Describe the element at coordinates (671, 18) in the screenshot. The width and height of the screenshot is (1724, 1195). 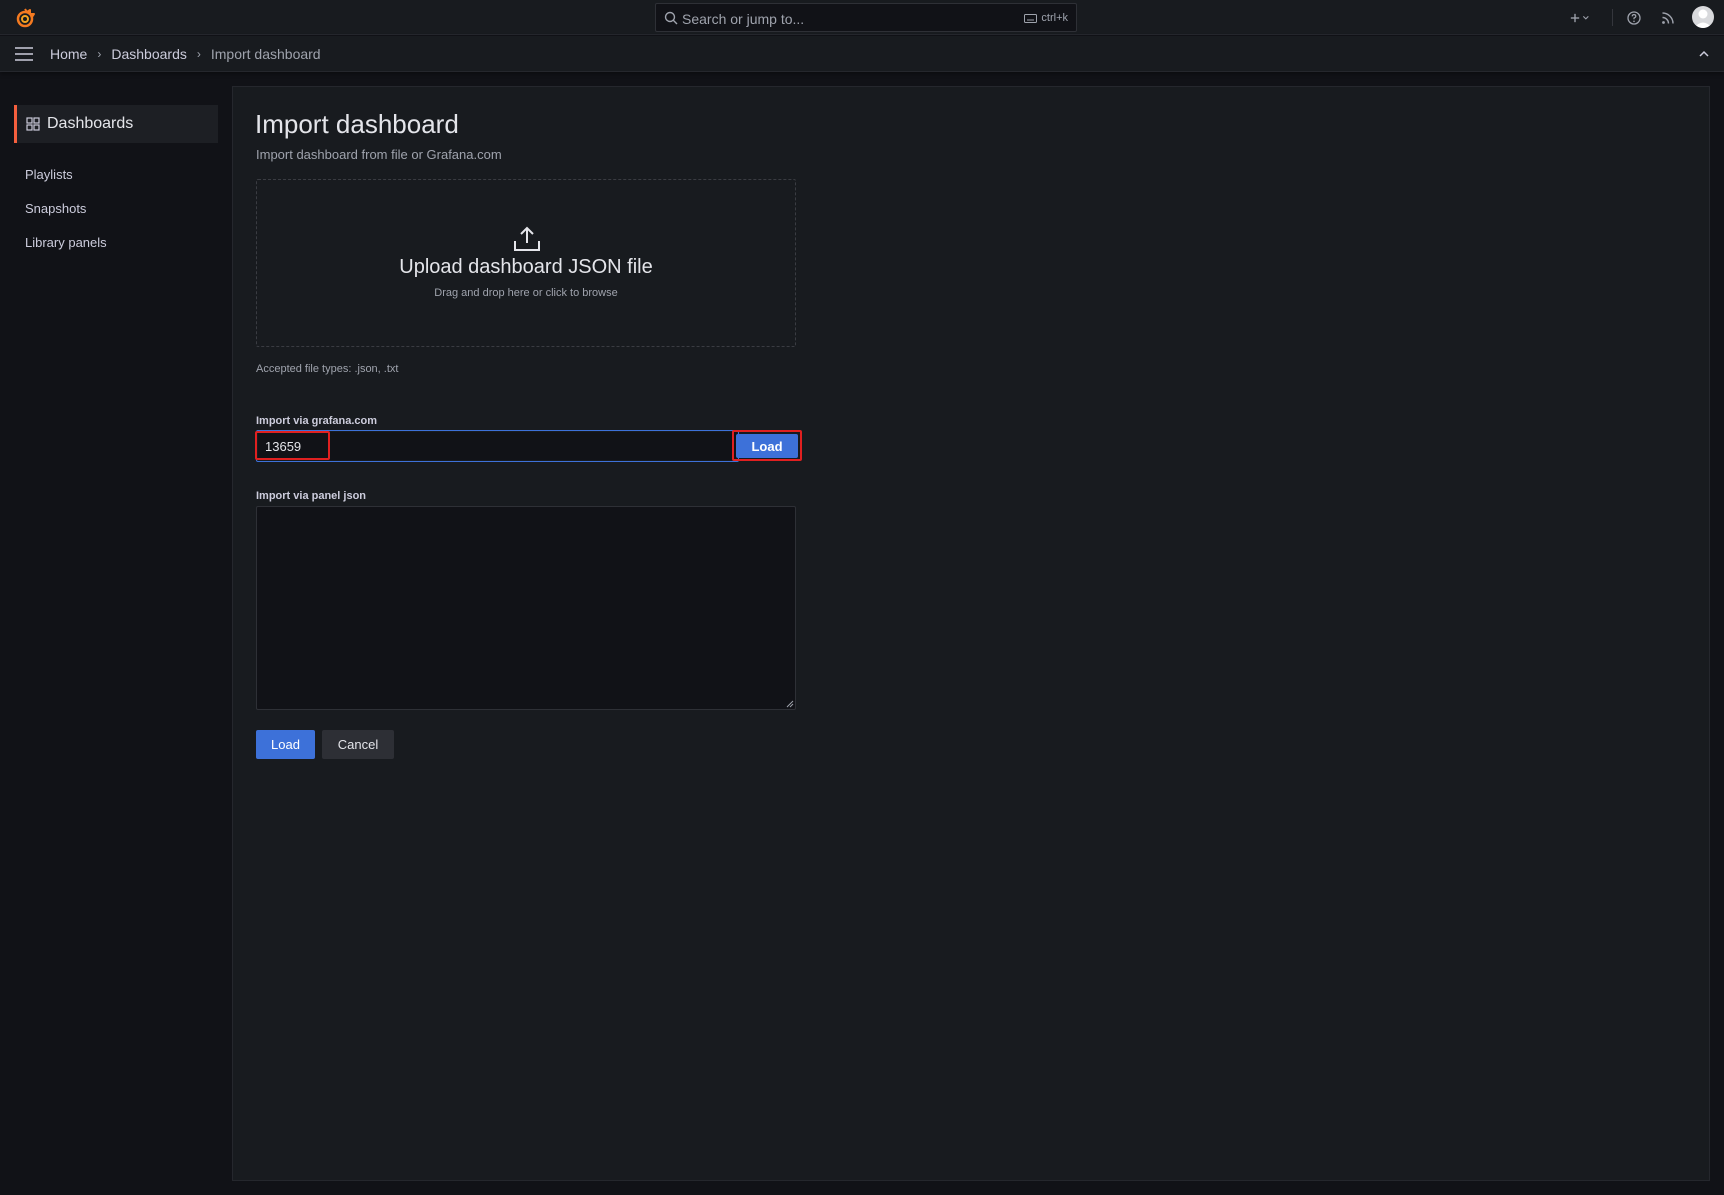
I see `search-icon` at that location.